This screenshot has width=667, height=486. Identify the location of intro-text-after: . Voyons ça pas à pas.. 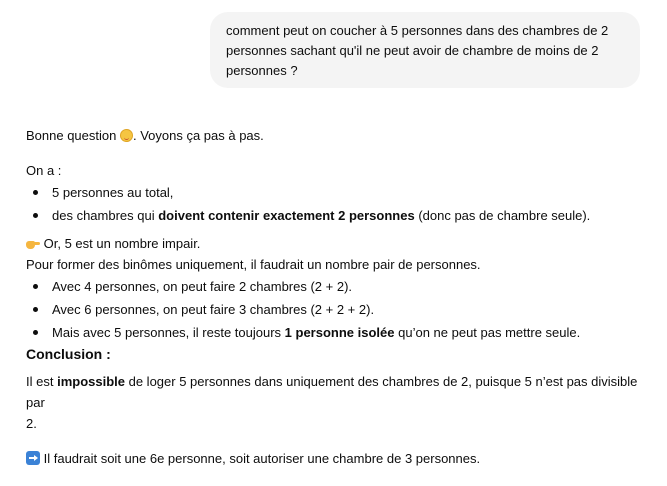
(198, 135).